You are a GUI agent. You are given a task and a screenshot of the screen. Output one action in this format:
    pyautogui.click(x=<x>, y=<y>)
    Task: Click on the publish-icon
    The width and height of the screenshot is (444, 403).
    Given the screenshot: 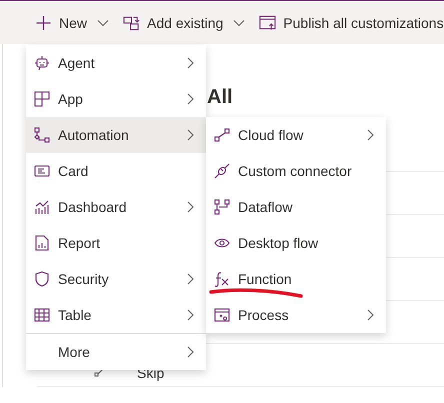 What is the action you would take?
    pyautogui.click(x=267, y=22)
    